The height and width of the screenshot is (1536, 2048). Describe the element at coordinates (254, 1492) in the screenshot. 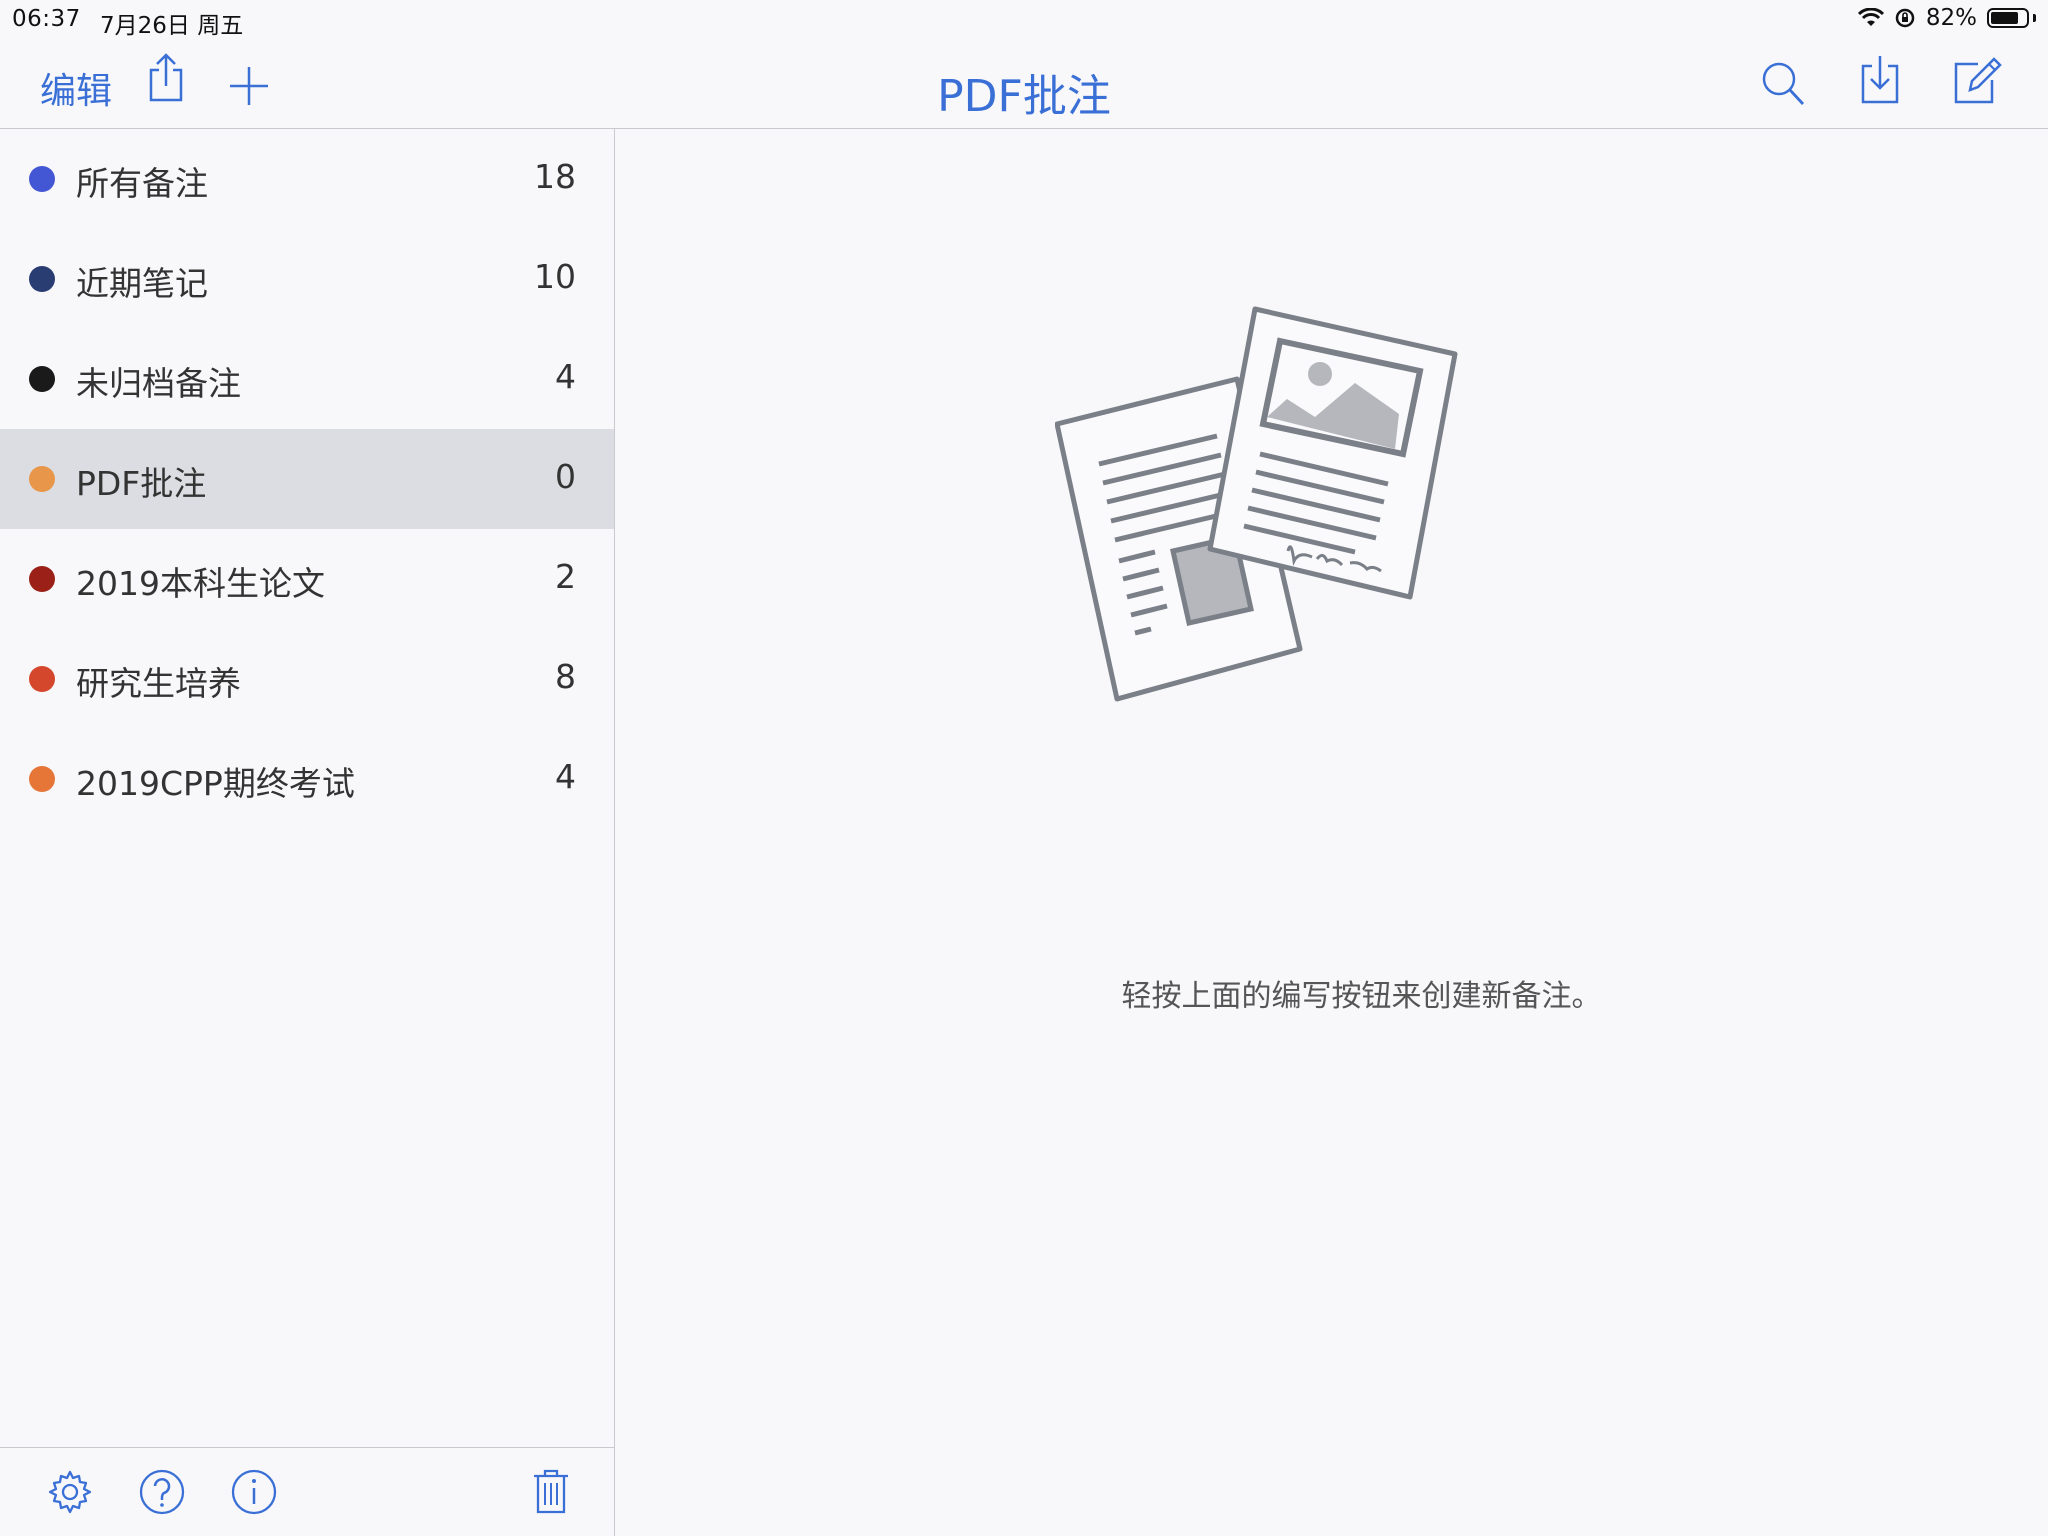

I see `info-icon` at that location.